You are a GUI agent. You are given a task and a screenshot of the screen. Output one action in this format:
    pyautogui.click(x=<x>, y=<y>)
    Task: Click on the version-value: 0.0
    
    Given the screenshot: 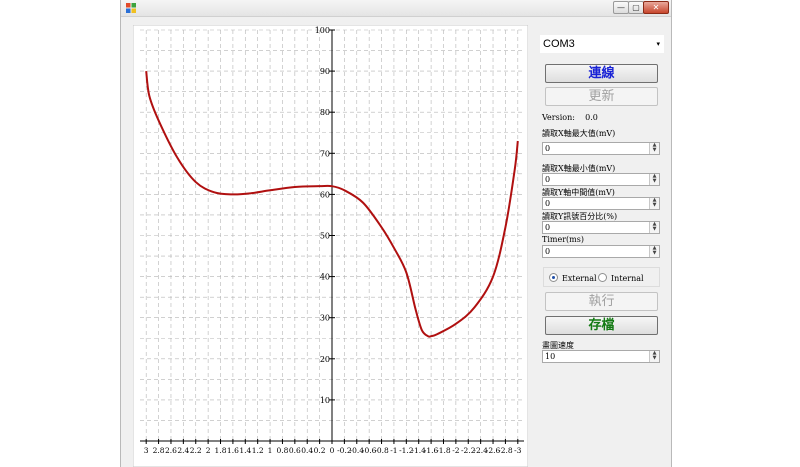 What is the action you would take?
    pyautogui.click(x=591, y=117)
    